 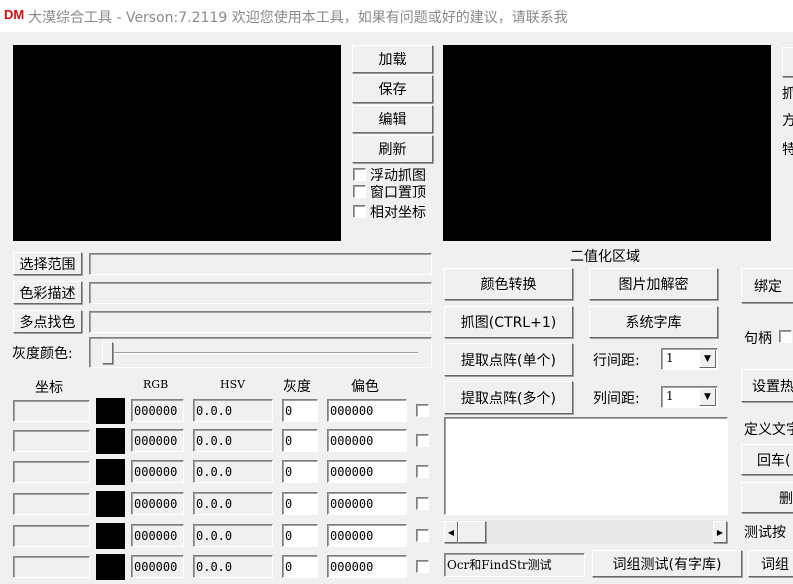 I want to click on color-desc-button: 色彩描述, so click(x=47, y=292).